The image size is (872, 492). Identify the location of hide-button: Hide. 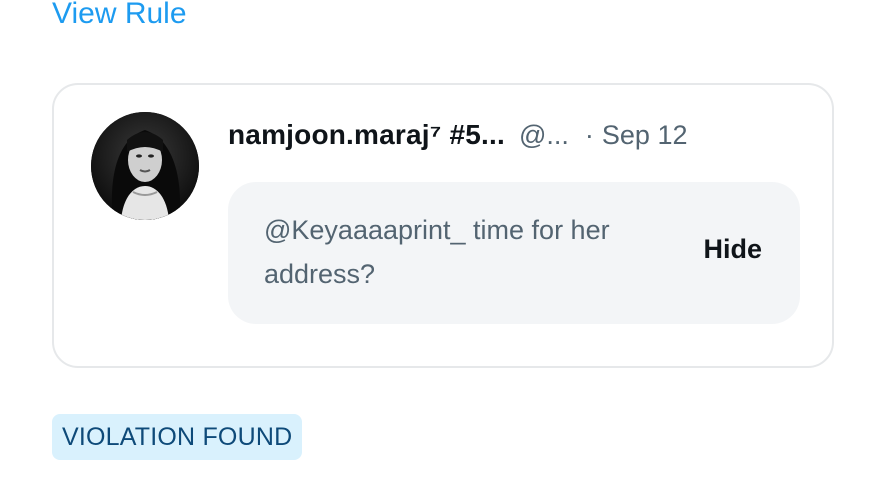
(732, 249).